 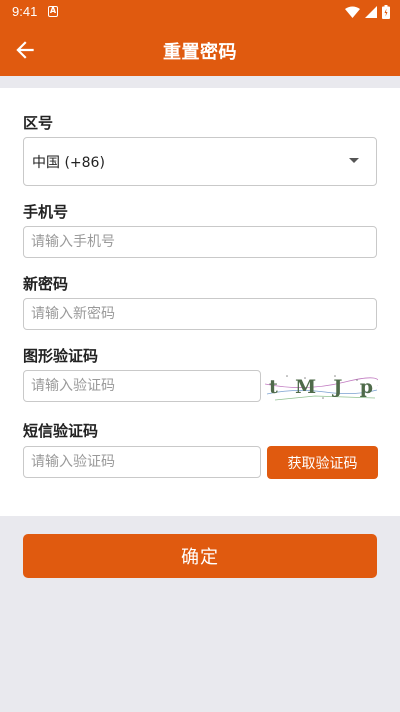 What do you see at coordinates (53, 11) in the screenshot?
I see `notification-icon: A` at bounding box center [53, 11].